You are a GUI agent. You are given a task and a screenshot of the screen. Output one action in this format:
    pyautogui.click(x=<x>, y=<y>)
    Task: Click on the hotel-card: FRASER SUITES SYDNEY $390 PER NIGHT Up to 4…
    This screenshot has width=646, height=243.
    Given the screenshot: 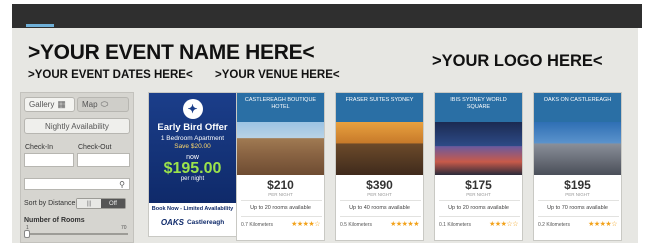 What is the action you would take?
    pyautogui.click(x=379, y=166)
    